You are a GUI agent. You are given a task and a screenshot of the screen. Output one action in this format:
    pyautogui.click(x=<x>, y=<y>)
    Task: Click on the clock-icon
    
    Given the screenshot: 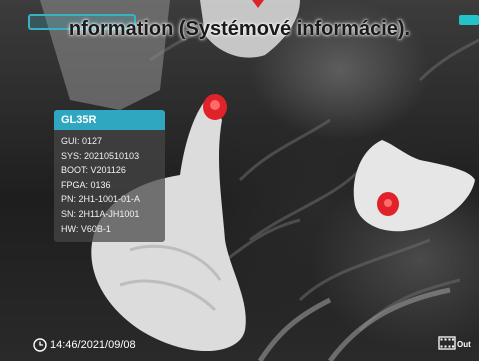 What is the action you would take?
    pyautogui.click(x=40, y=345)
    